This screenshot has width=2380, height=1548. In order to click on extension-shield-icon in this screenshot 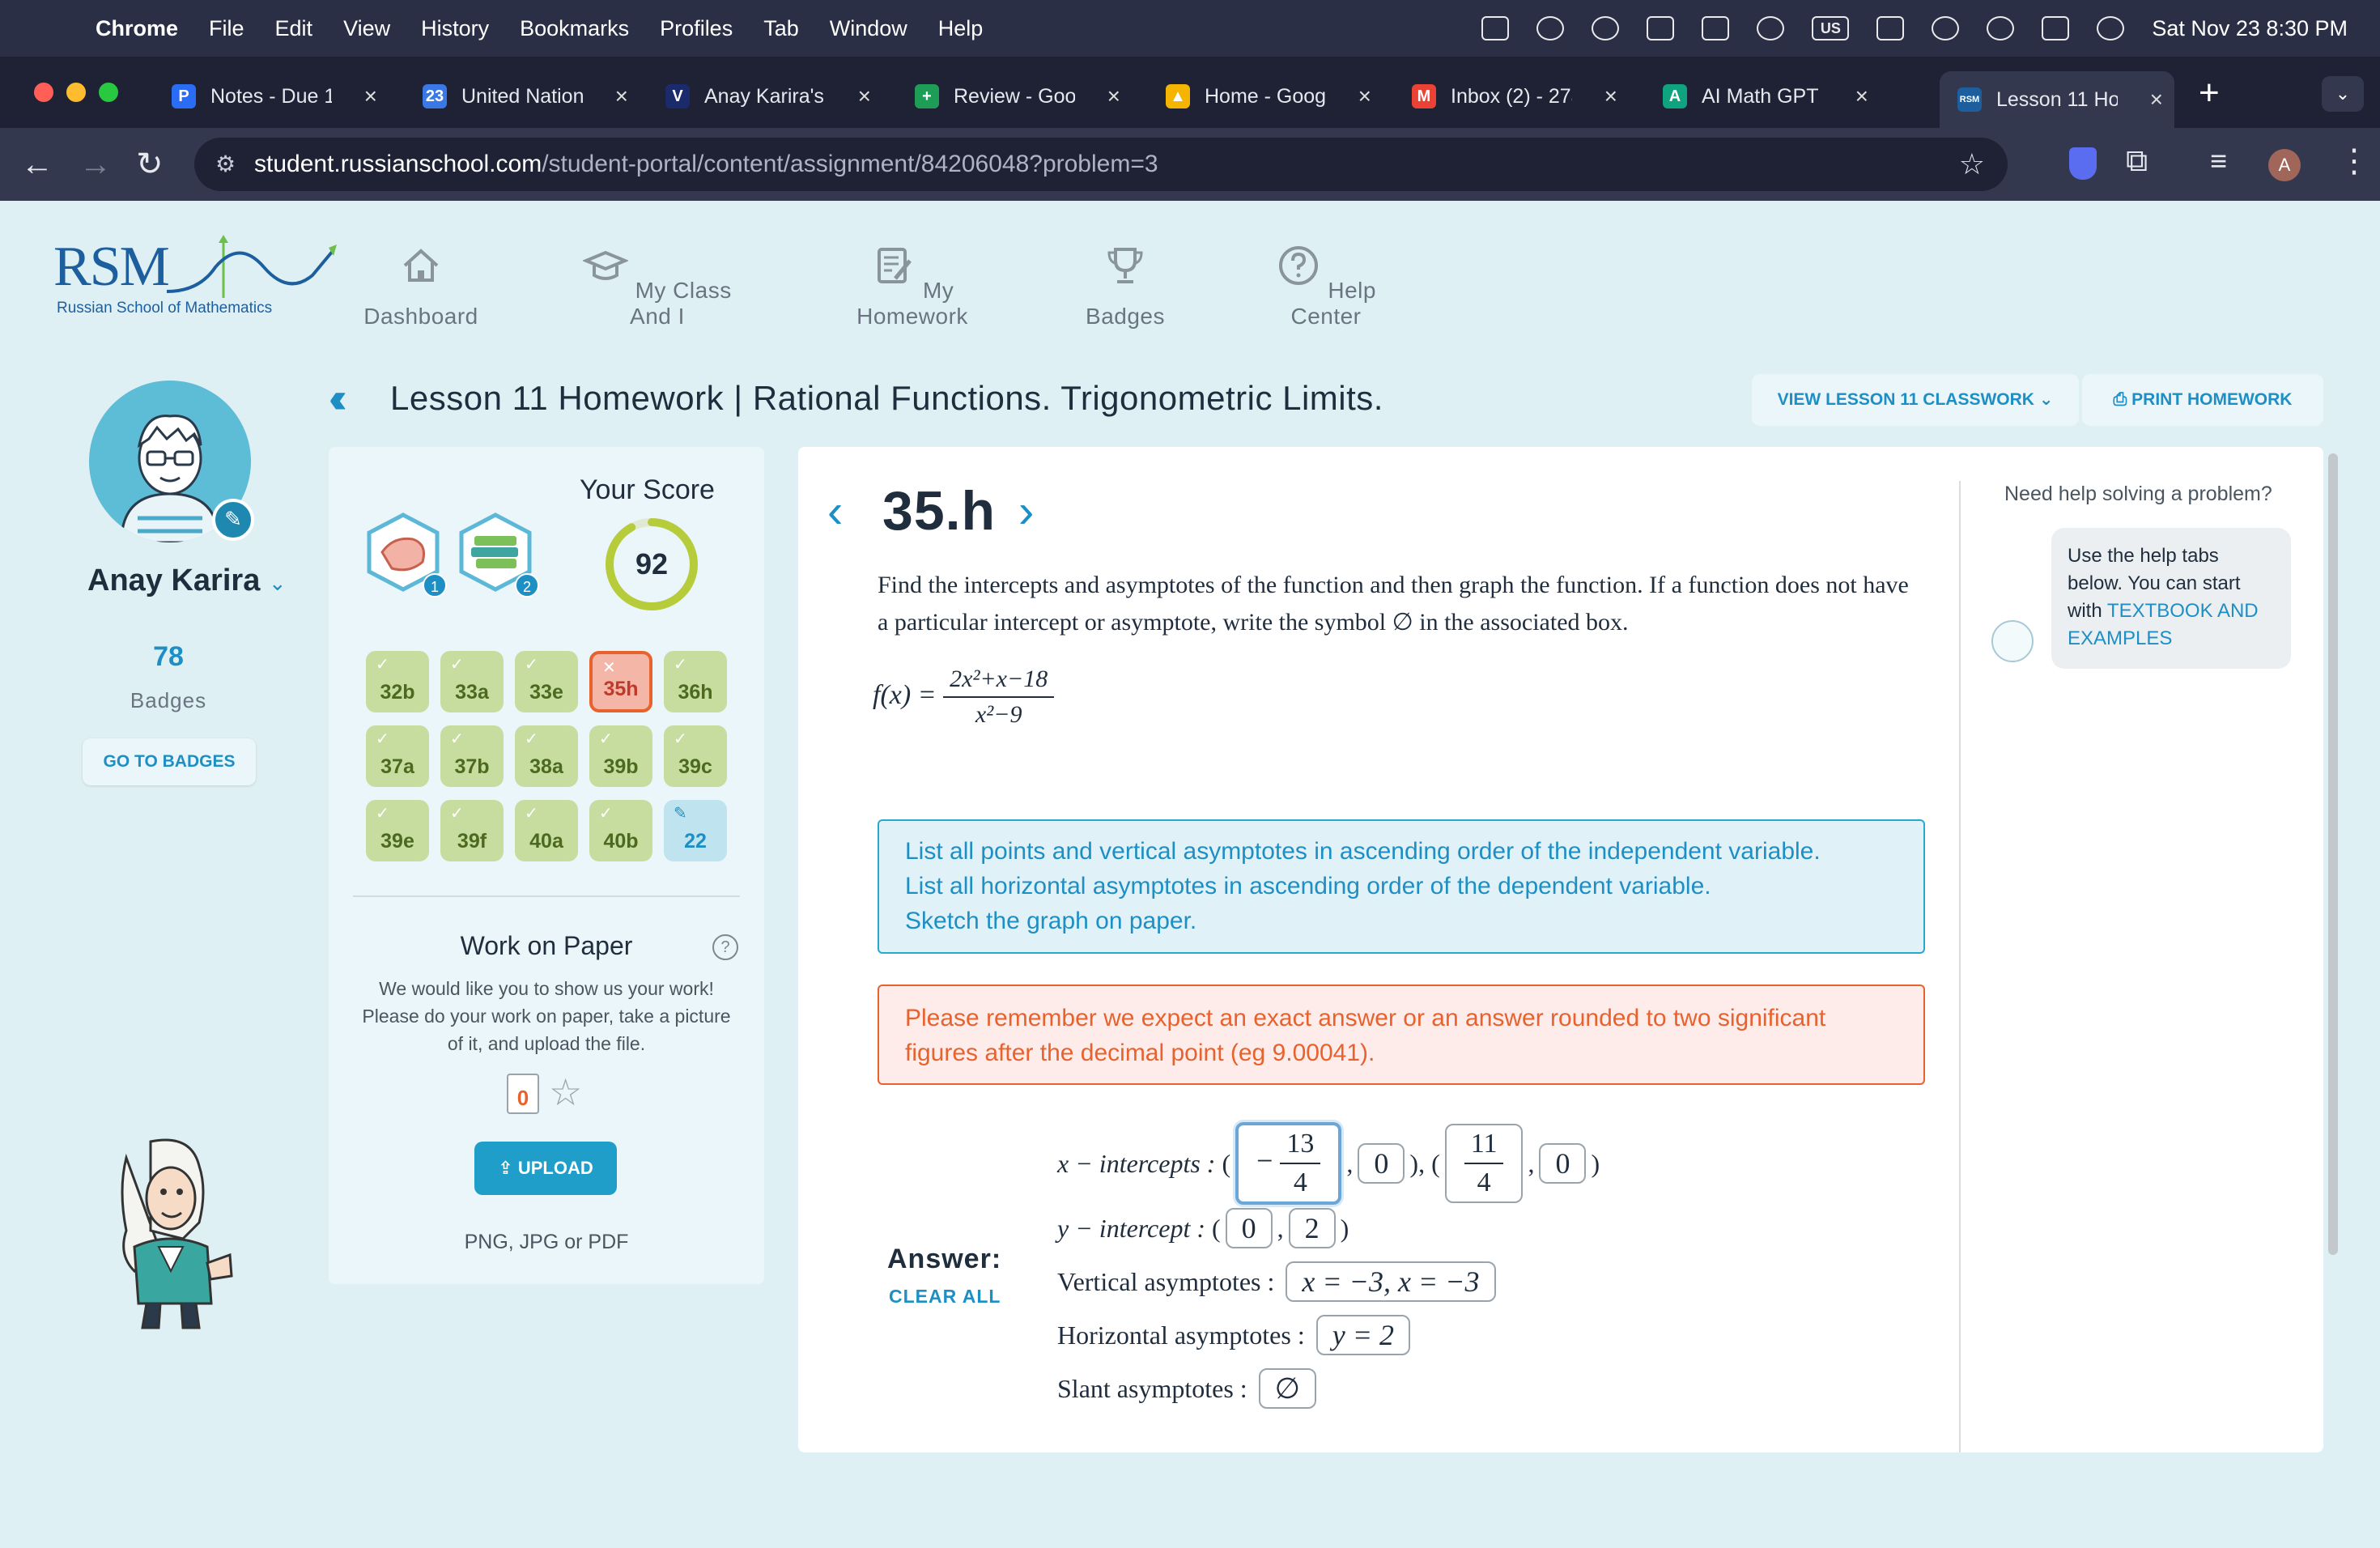, I will do `click(2083, 164)`.